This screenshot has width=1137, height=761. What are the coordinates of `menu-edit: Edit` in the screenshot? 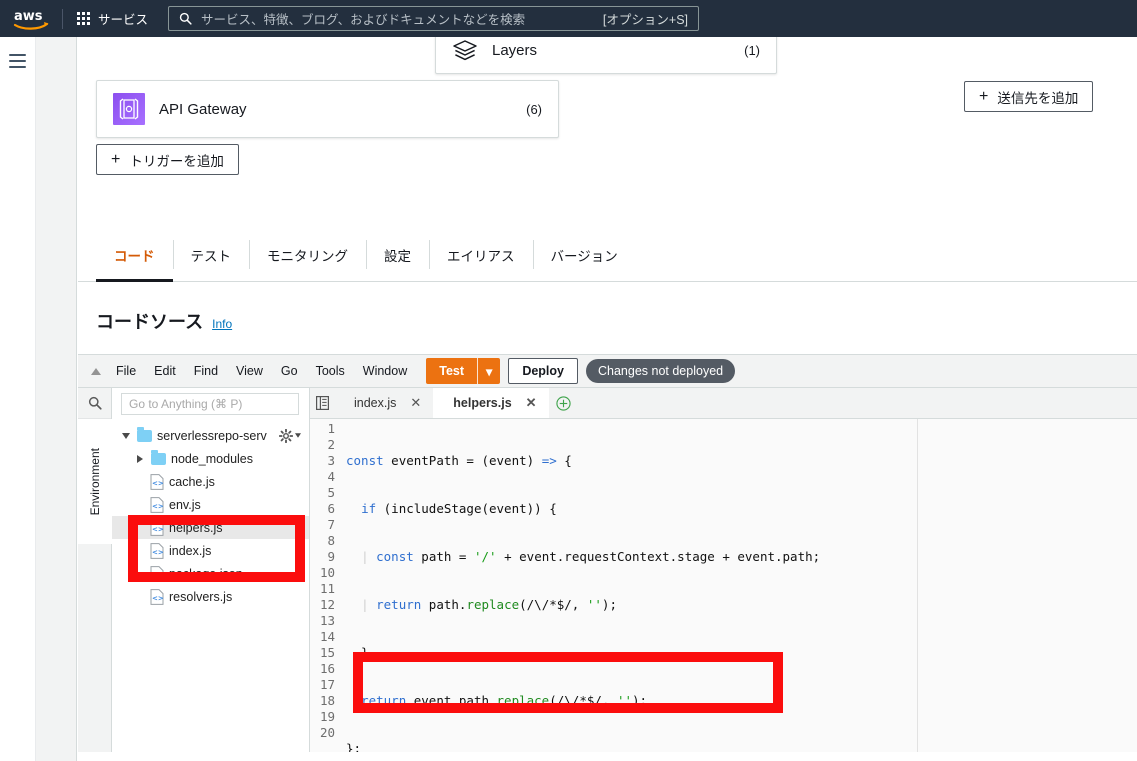 It's located at (165, 371).